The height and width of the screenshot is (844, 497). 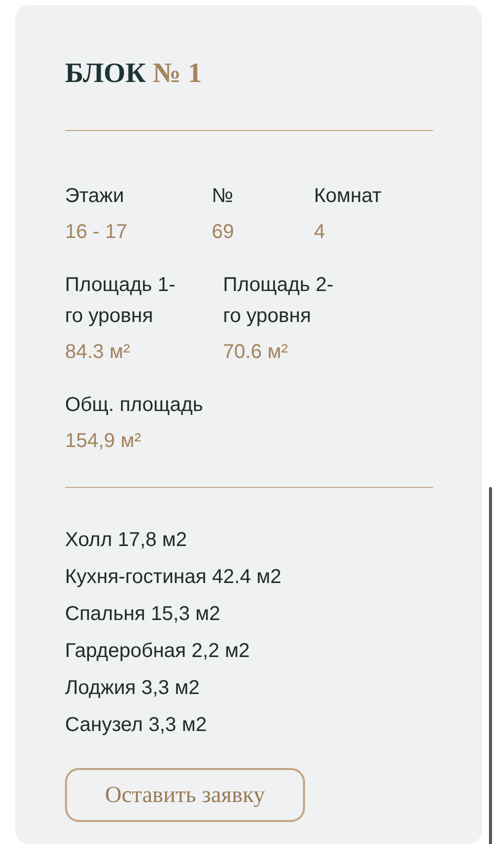 I want to click on total-area-value: 154,9 м², so click(x=103, y=441).